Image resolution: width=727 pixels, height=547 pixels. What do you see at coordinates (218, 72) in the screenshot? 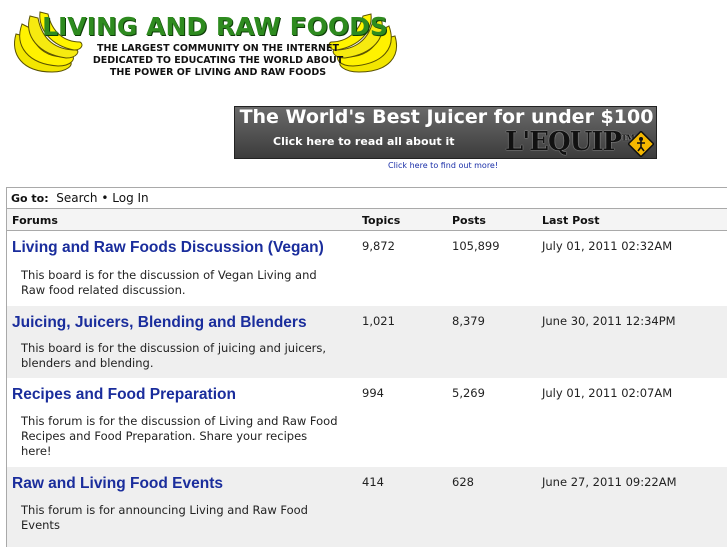
I see `site-tagline-line-3: THE POWER OF LIVING AND RAW FOODS` at bounding box center [218, 72].